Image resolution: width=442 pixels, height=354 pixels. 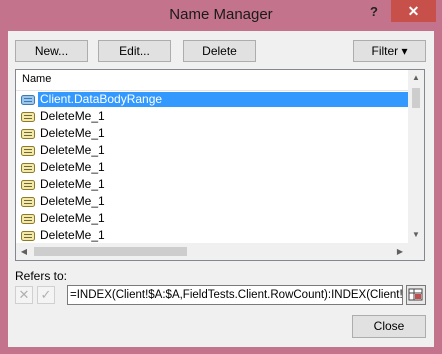 I want to click on name-column-label: Name, so click(x=37, y=79).